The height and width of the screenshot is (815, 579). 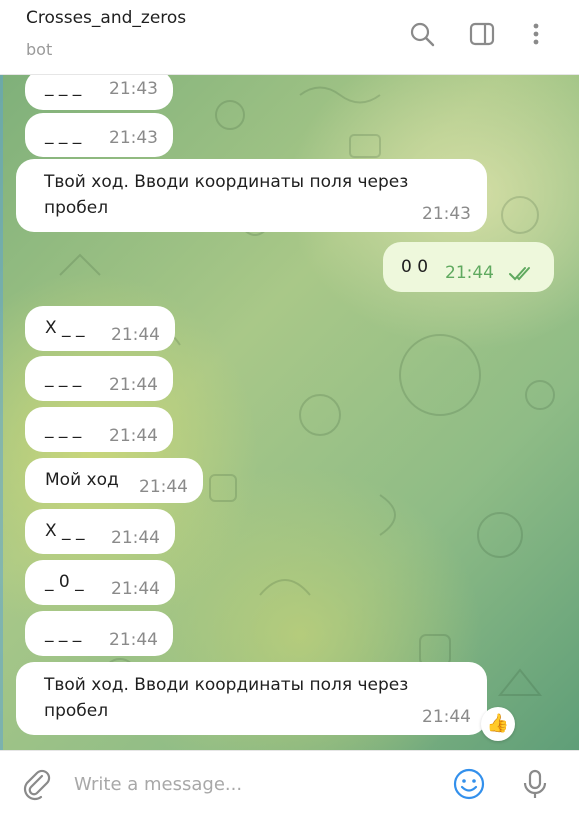 I want to click on thumbs-up-reaction: 👍, so click(x=498, y=724).